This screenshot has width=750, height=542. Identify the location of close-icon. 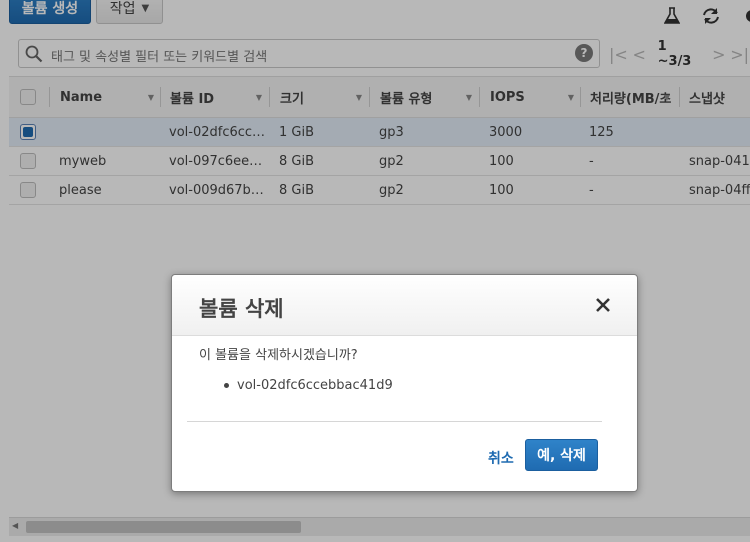
(603, 305).